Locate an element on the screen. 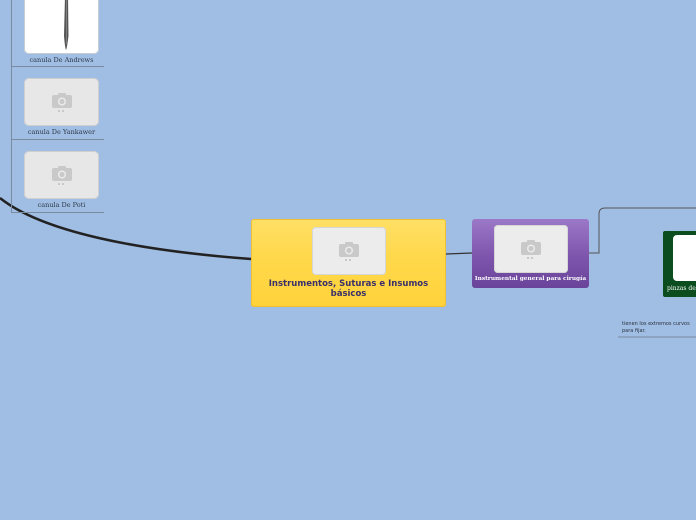 The height and width of the screenshot is (520, 696). pinzas-image is located at coordinates (684, 258).